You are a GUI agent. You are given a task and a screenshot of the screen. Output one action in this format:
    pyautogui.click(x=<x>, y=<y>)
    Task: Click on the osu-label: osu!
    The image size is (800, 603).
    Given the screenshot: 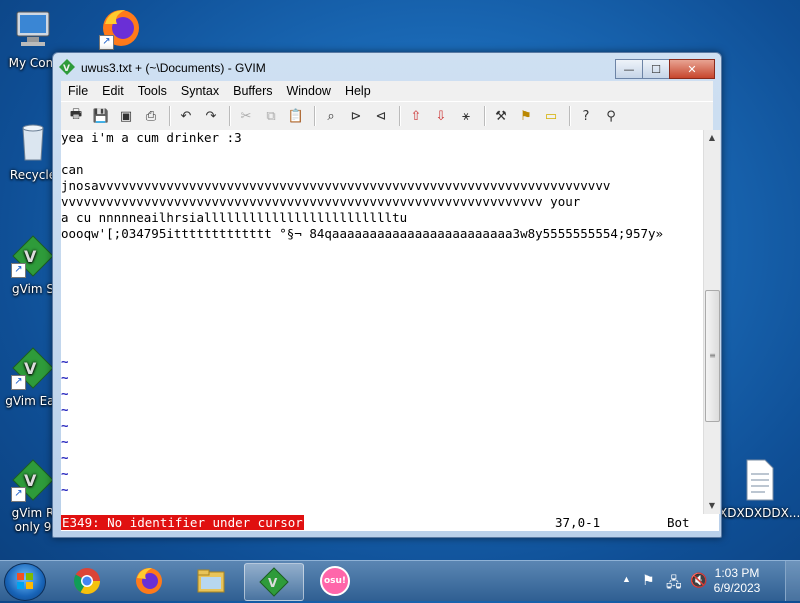 What is the action you would take?
    pyautogui.click(x=335, y=581)
    